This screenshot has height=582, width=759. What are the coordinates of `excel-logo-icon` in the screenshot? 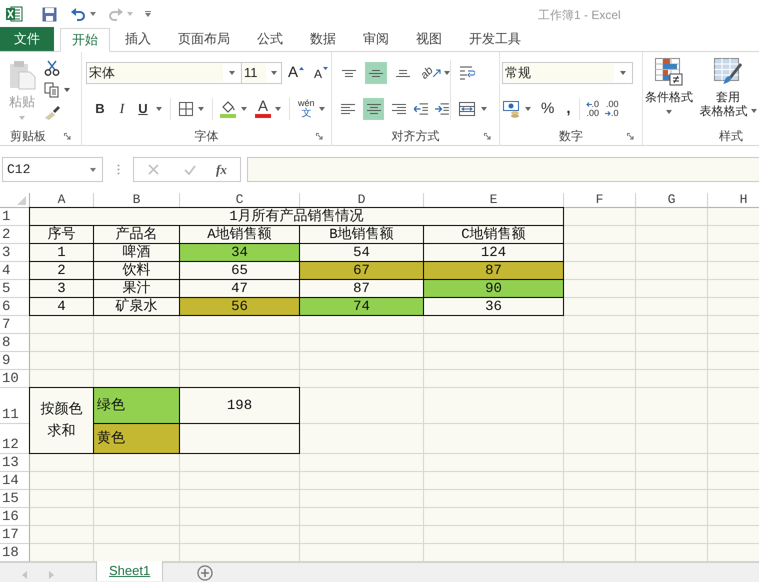 It's located at (14, 14).